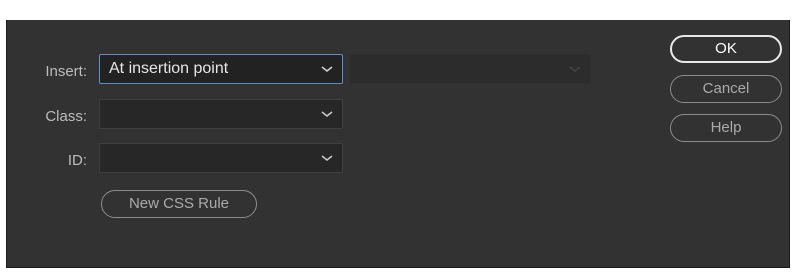 Image resolution: width=794 pixels, height=272 pixels. Describe the element at coordinates (77, 160) in the screenshot. I see `id-label: ID:` at that location.